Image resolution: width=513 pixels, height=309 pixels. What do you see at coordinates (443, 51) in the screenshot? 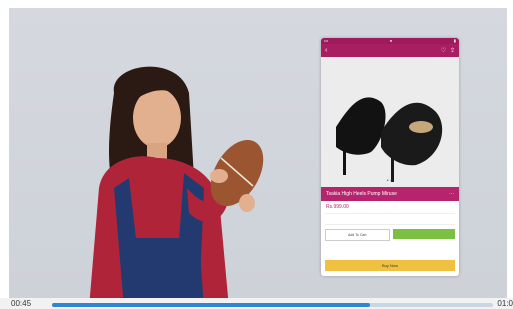
I see `heart-icon: ♡` at bounding box center [443, 51].